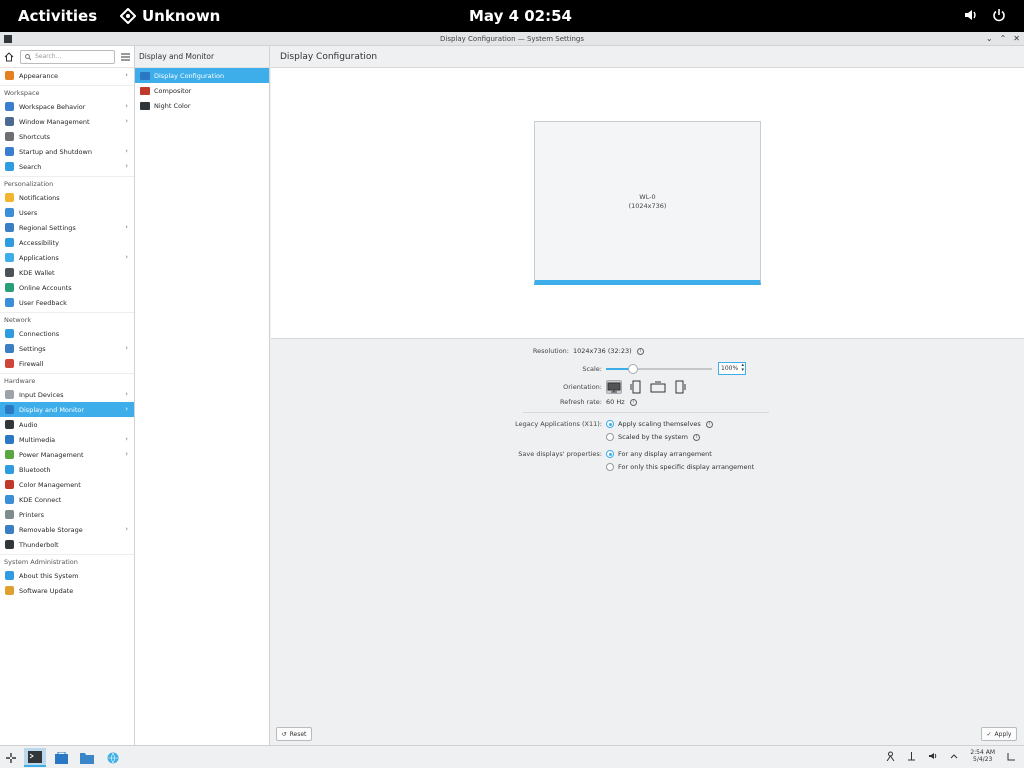 This screenshot has width=1024, height=768. Describe the element at coordinates (28, 212) in the screenshot. I see `sidebar-item-label: Users` at that location.